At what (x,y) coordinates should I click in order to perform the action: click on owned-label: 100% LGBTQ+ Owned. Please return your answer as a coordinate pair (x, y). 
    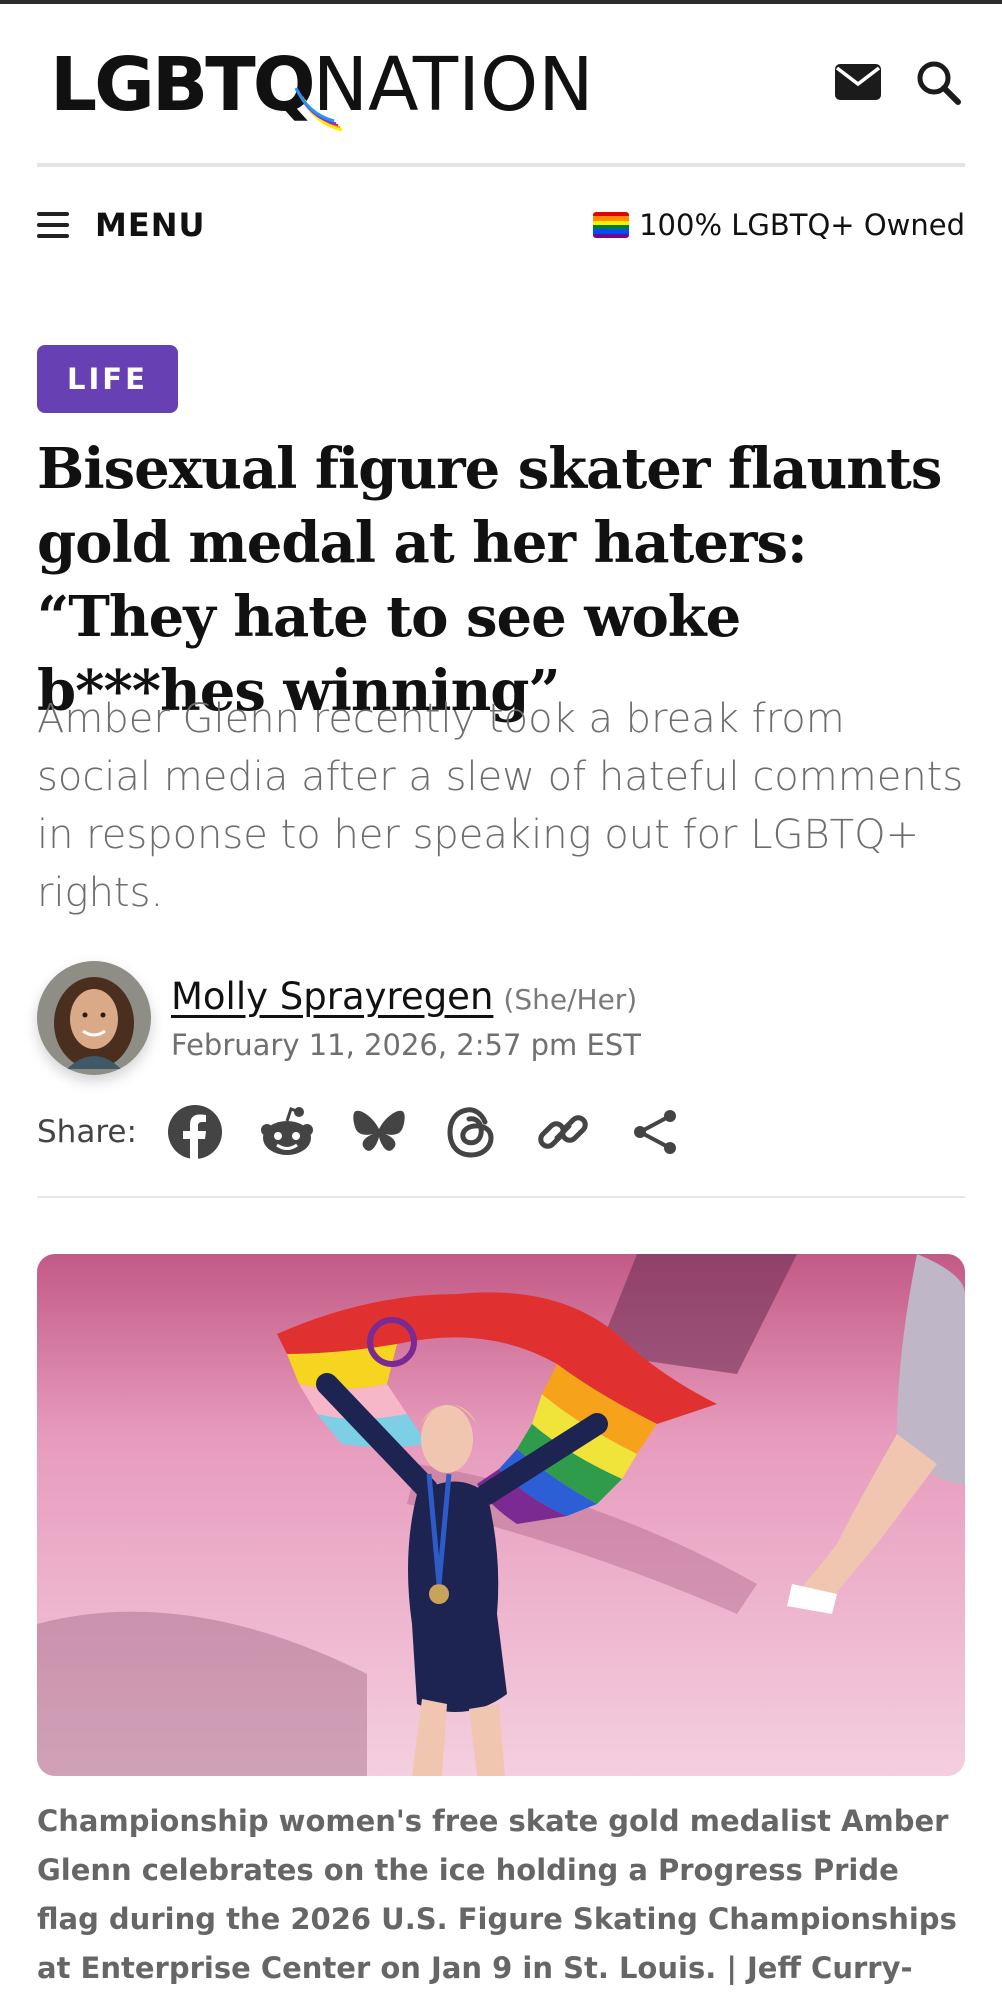
    Looking at the image, I should click on (802, 225).